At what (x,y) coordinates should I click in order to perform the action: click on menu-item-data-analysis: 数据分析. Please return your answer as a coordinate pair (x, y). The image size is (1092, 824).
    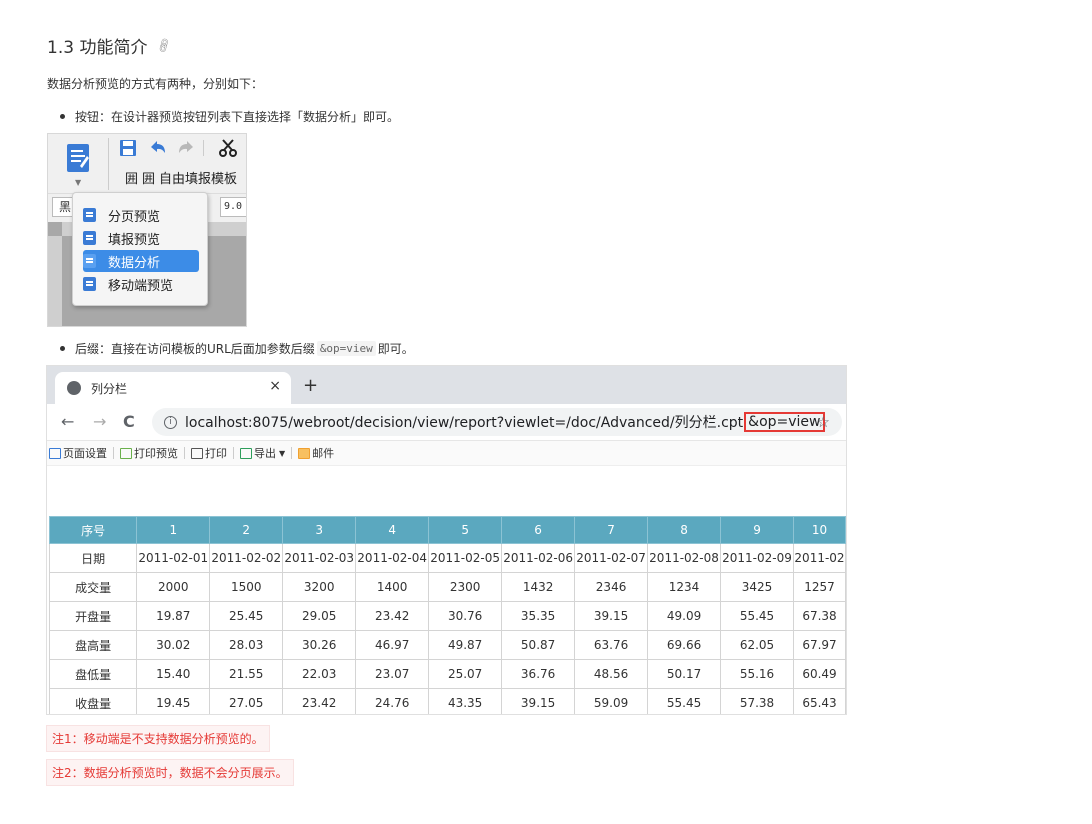
    Looking at the image, I should click on (141, 261).